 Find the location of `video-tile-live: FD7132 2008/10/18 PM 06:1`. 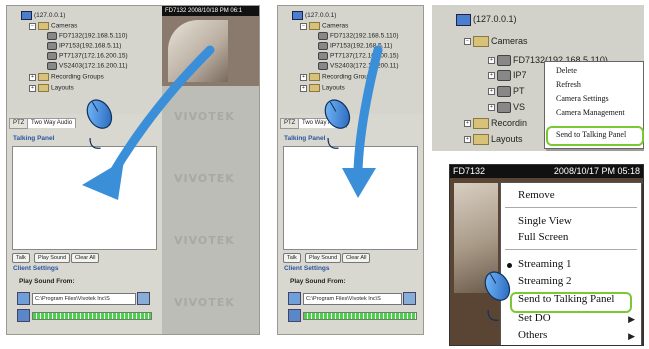

video-tile-live: FD7132 2008/10/18 PM 06:1 is located at coordinates (210, 46).